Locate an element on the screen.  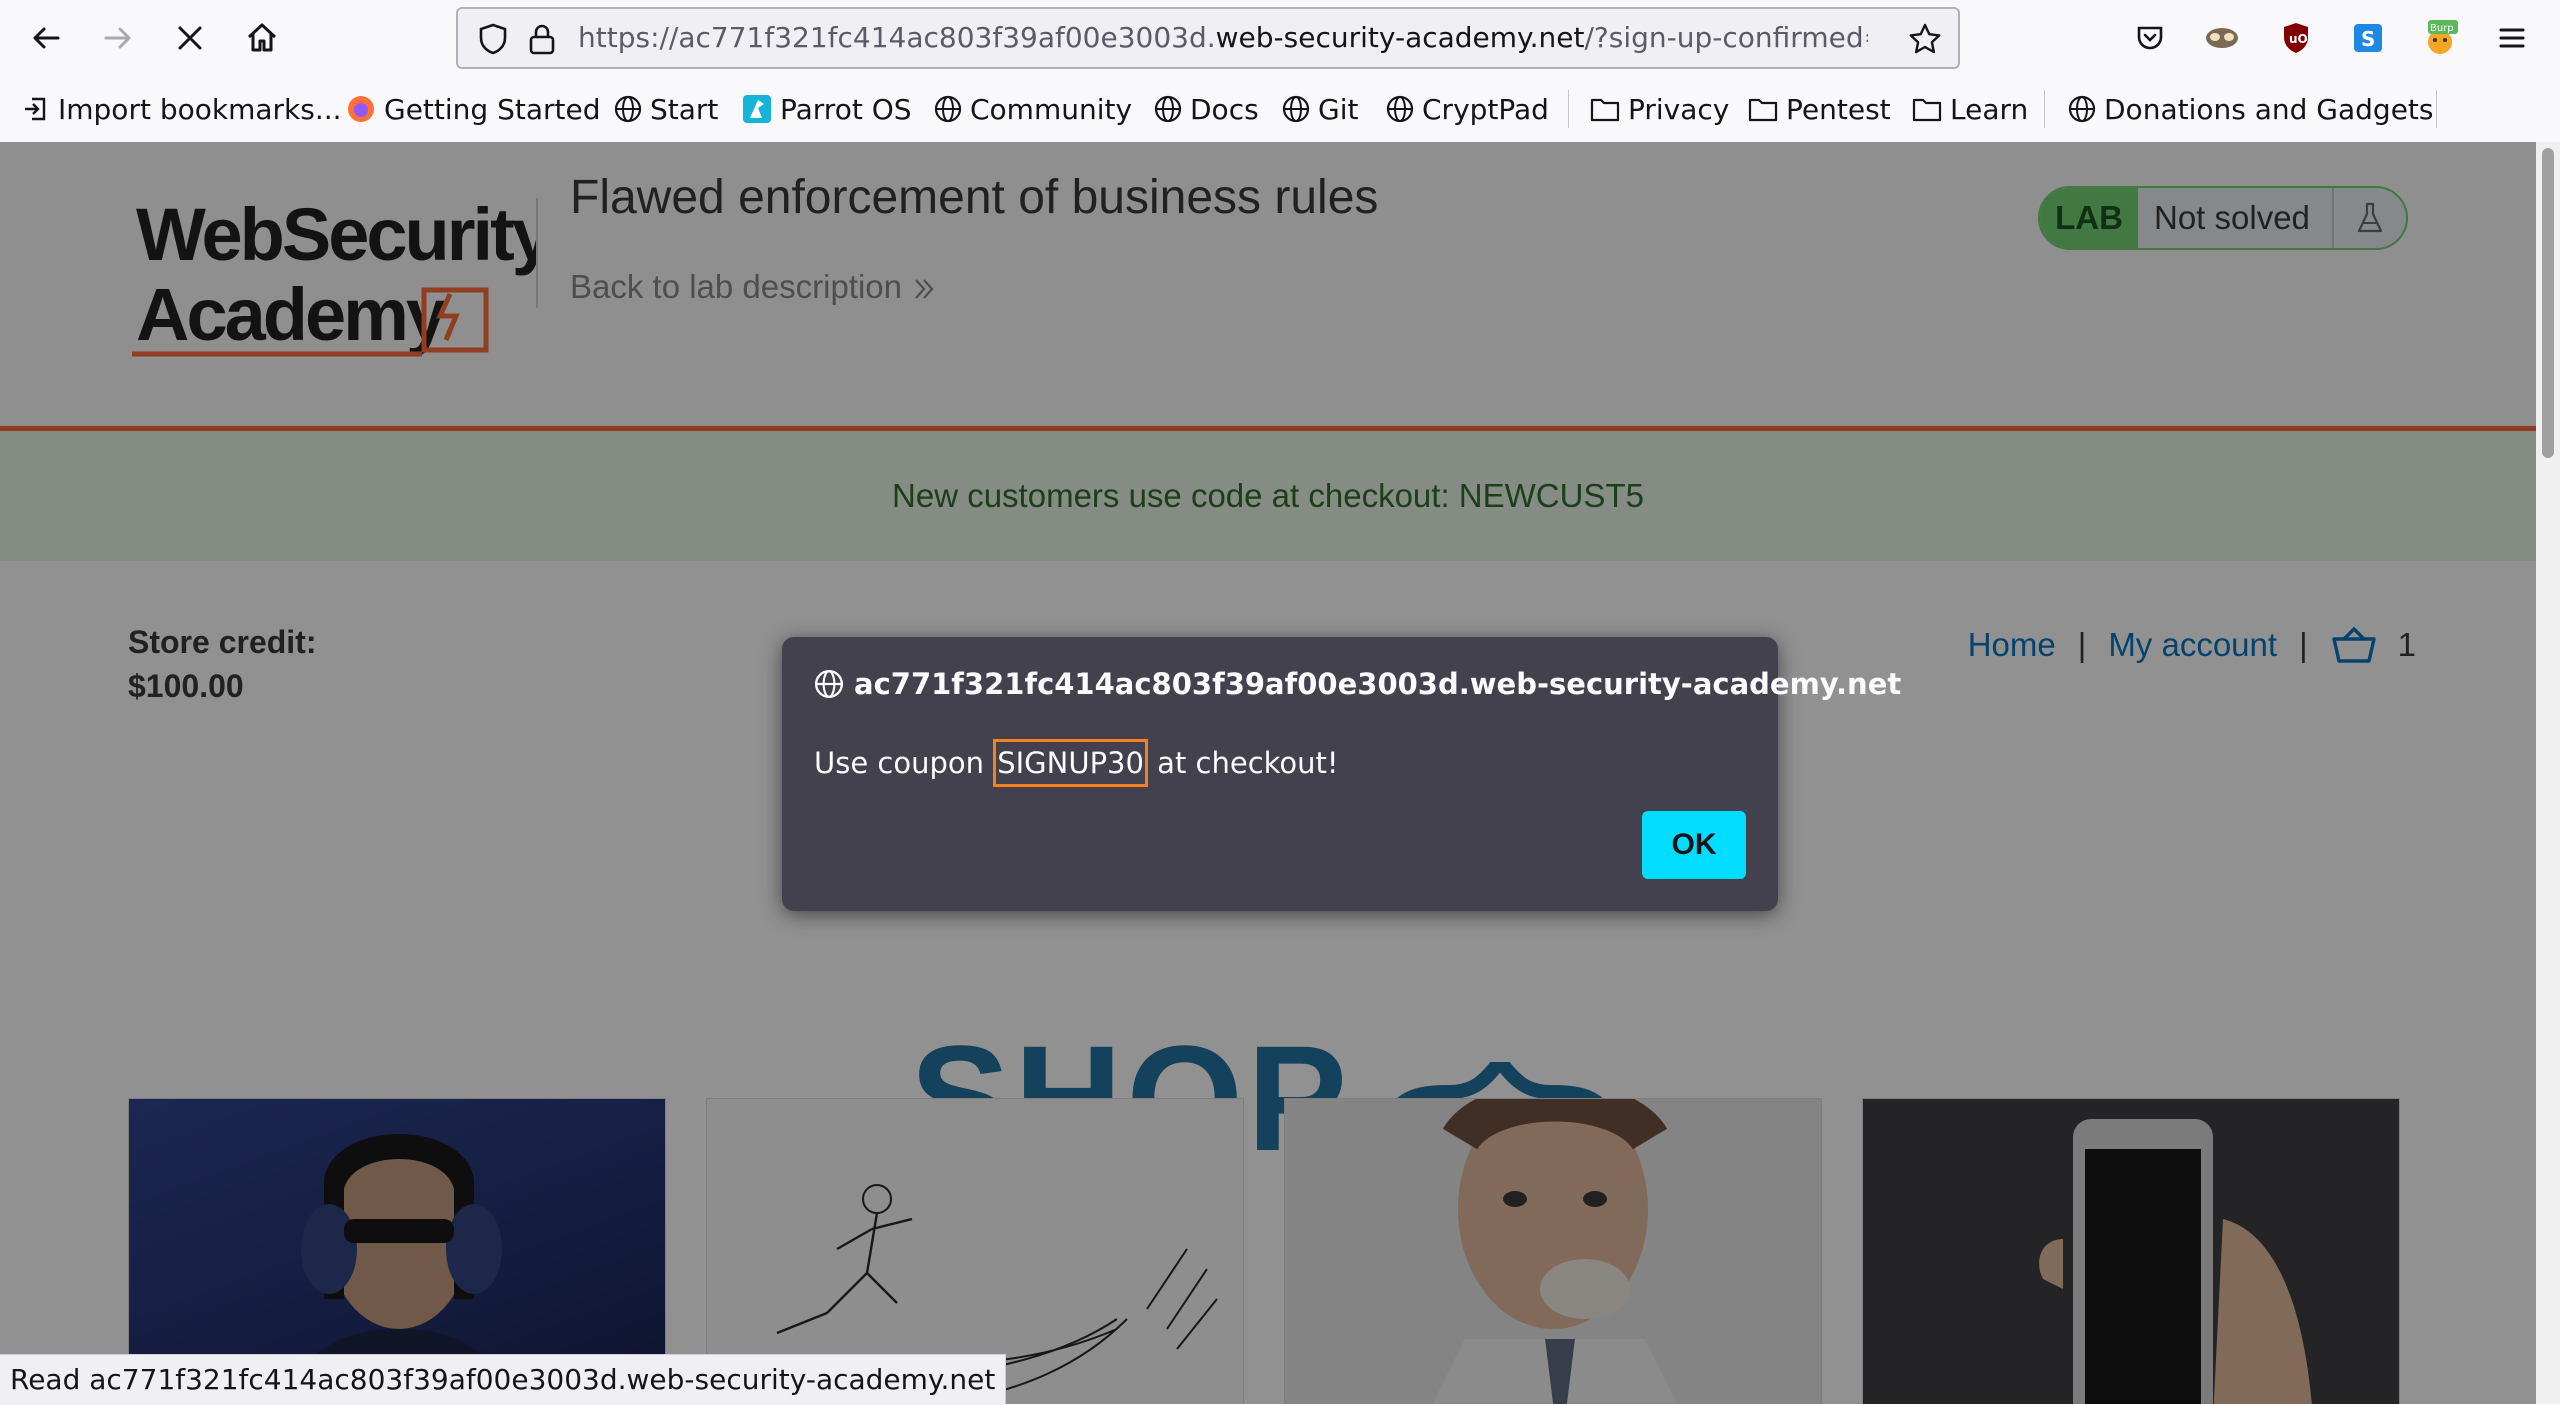
svg-text: S is located at coordinates (2368, 39).